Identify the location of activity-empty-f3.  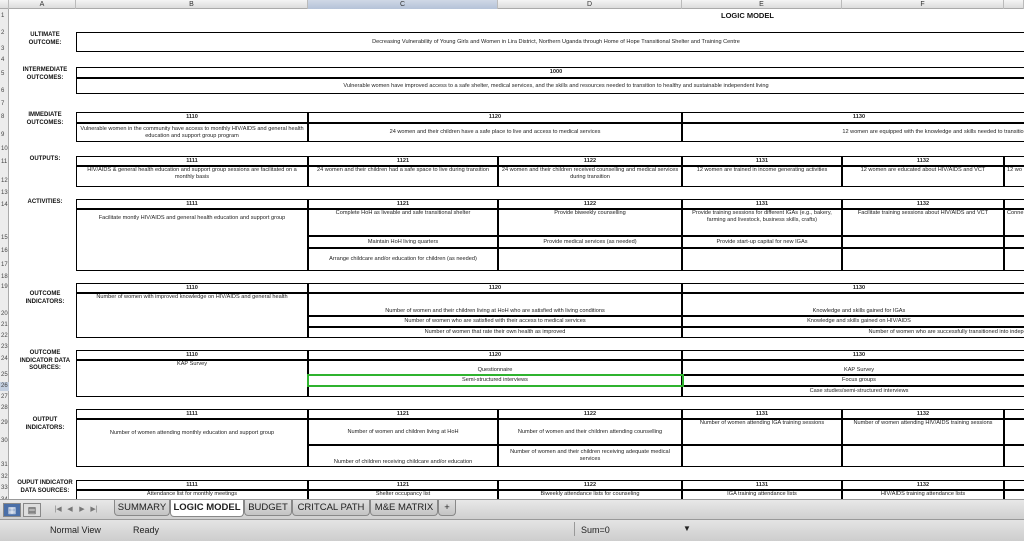
(923, 259).